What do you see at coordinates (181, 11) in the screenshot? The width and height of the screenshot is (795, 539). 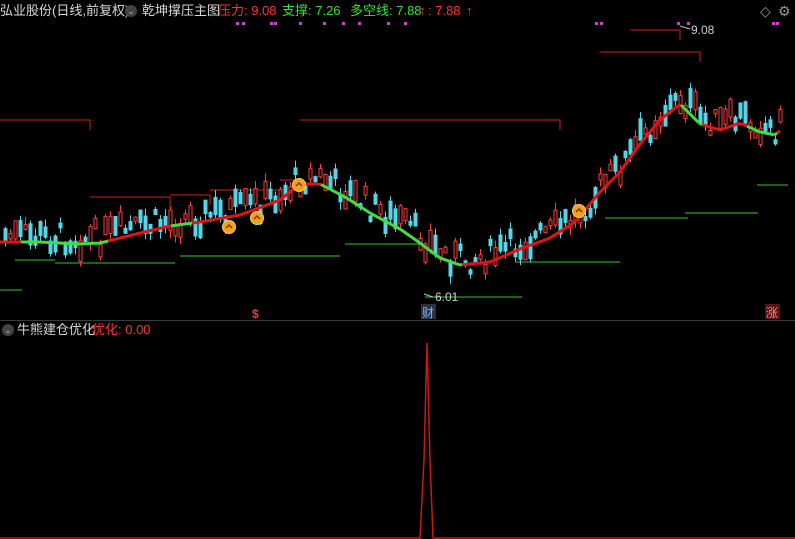 I see `indicator-name: 乾坤撑压主图` at bounding box center [181, 11].